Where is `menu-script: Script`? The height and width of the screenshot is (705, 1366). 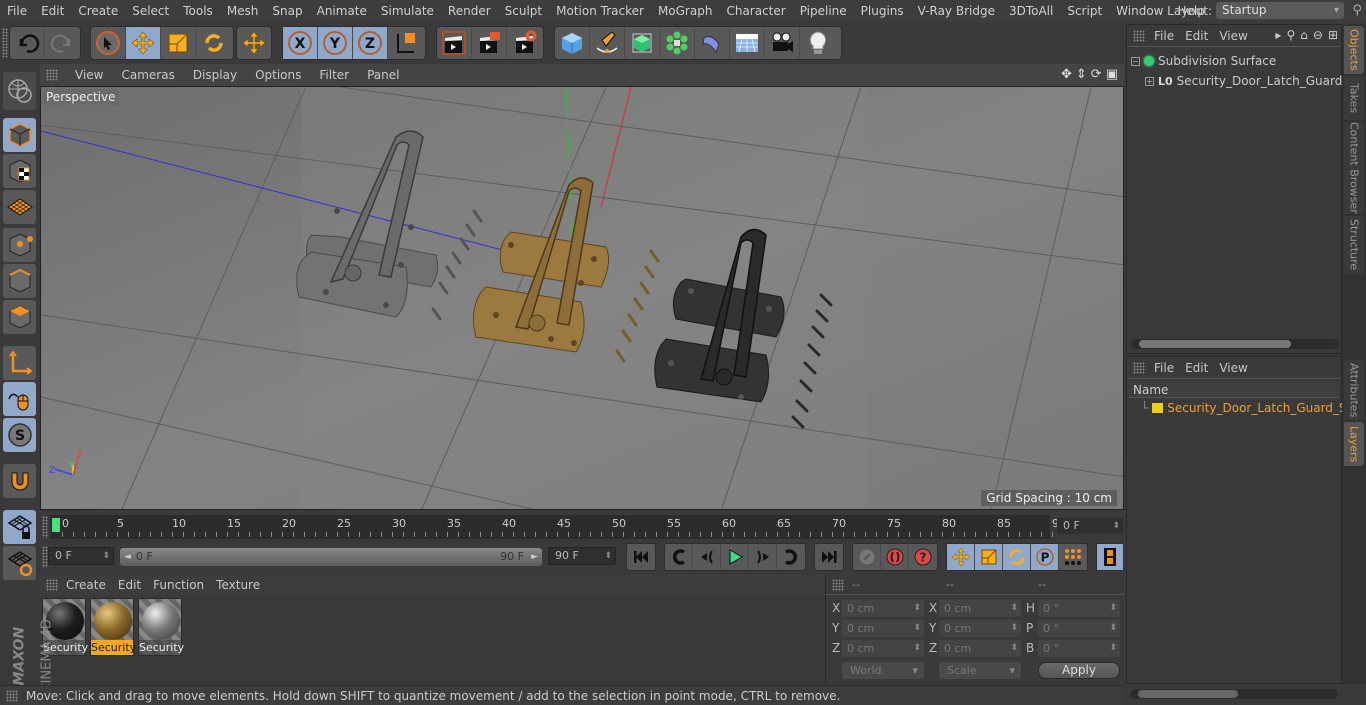
menu-script: Script is located at coordinates (1084, 11).